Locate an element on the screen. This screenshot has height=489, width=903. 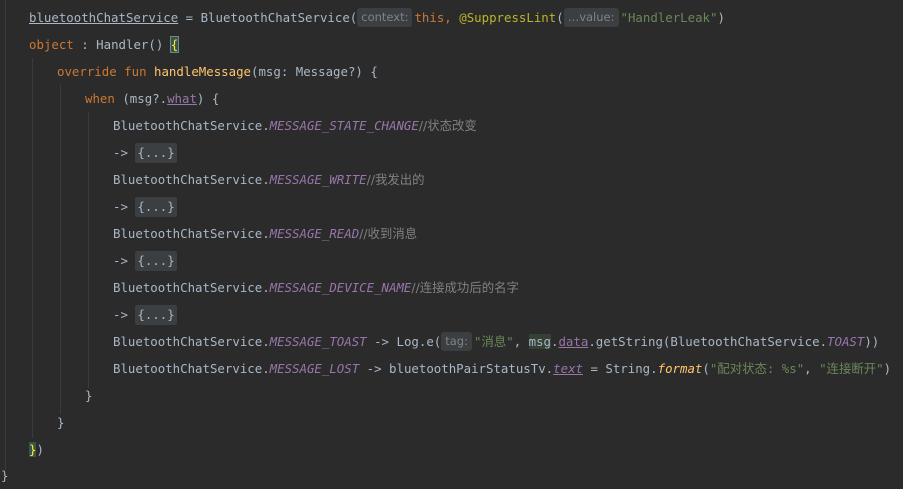
property-text: text is located at coordinates (568, 368).